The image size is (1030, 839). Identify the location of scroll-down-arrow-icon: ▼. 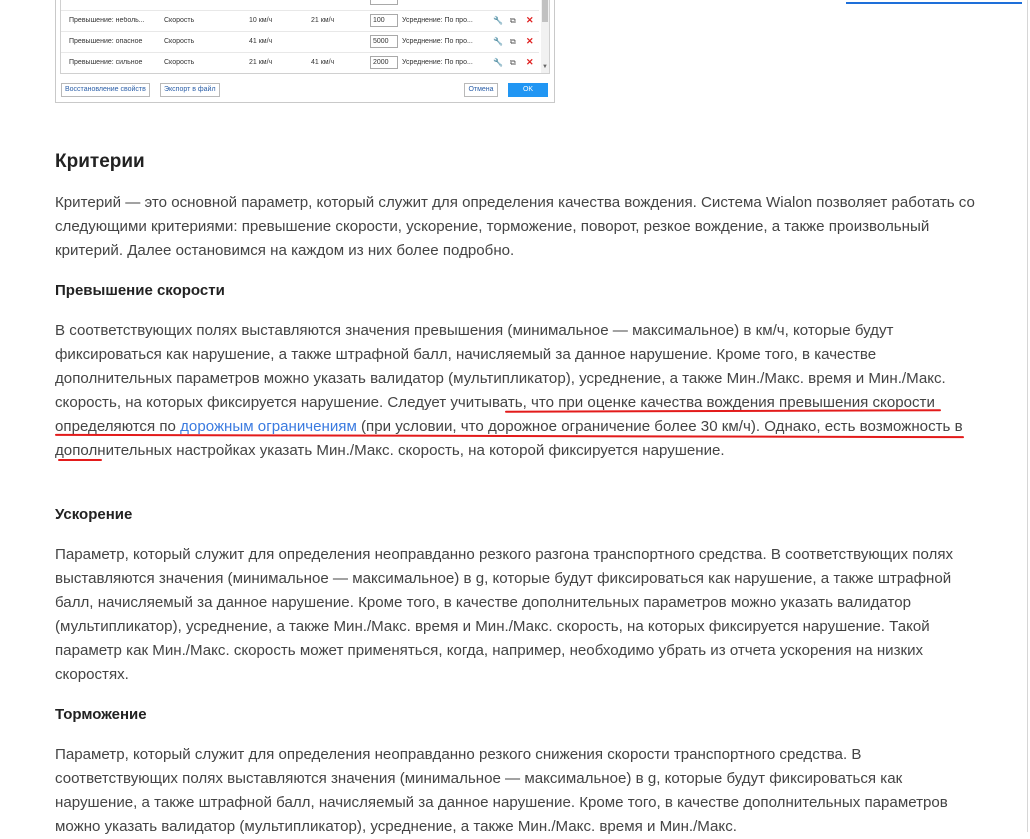
(545, 67).